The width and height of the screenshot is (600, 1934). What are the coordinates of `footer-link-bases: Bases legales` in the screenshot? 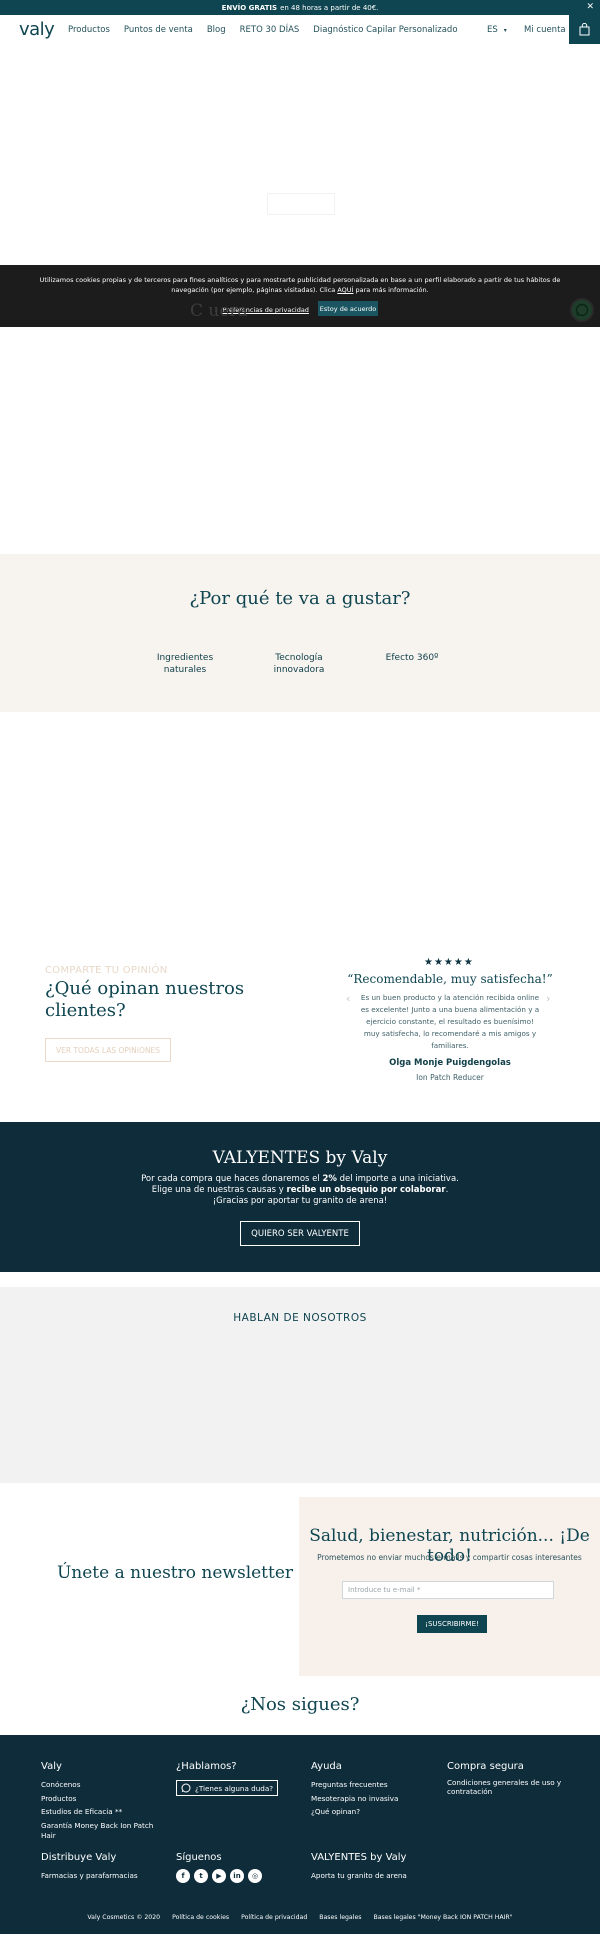 It's located at (340, 1917).